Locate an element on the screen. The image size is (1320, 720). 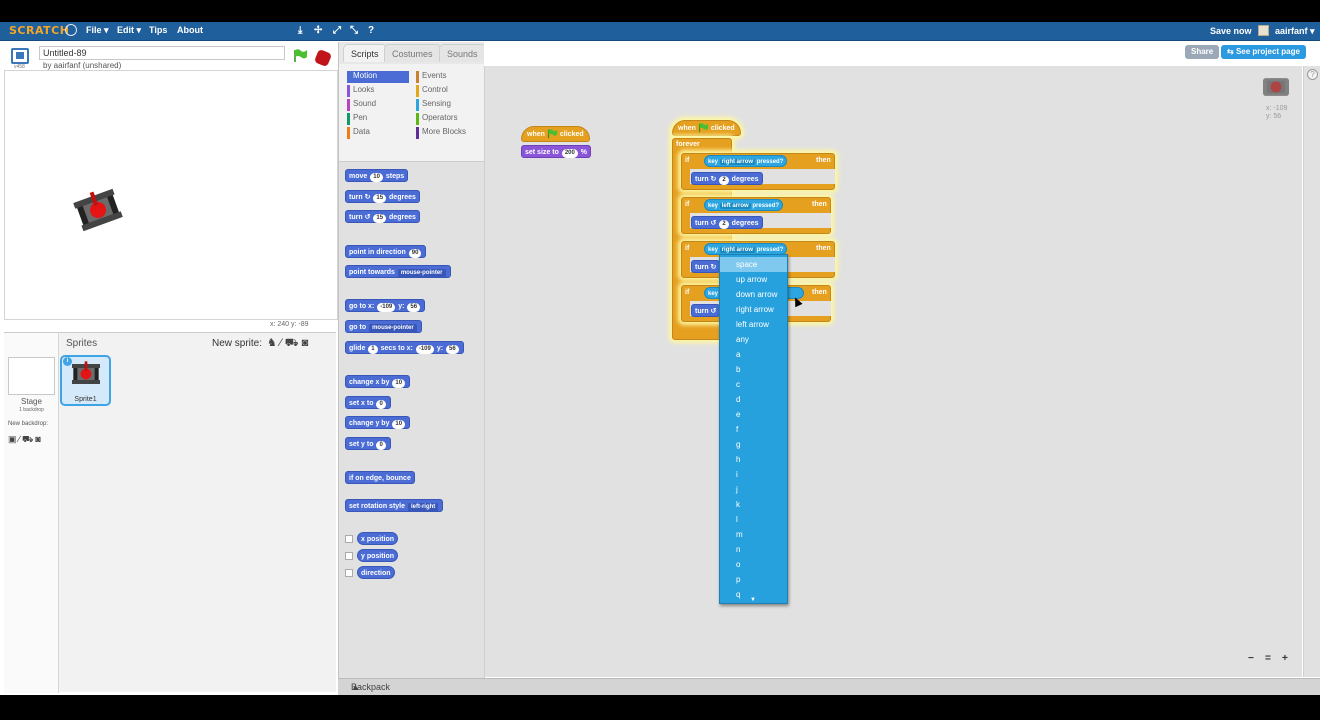
menu-file: File ▾ is located at coordinates (97, 30).